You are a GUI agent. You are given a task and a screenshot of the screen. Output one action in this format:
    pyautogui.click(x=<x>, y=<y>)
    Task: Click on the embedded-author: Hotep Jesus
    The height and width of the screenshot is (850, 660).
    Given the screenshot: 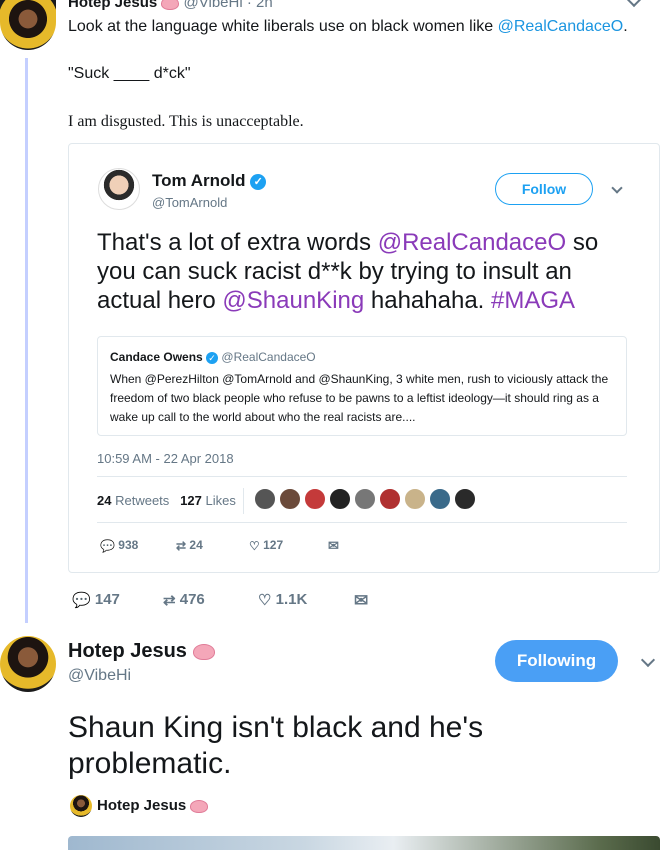 What is the action you would take?
    pyautogui.click(x=153, y=805)
    